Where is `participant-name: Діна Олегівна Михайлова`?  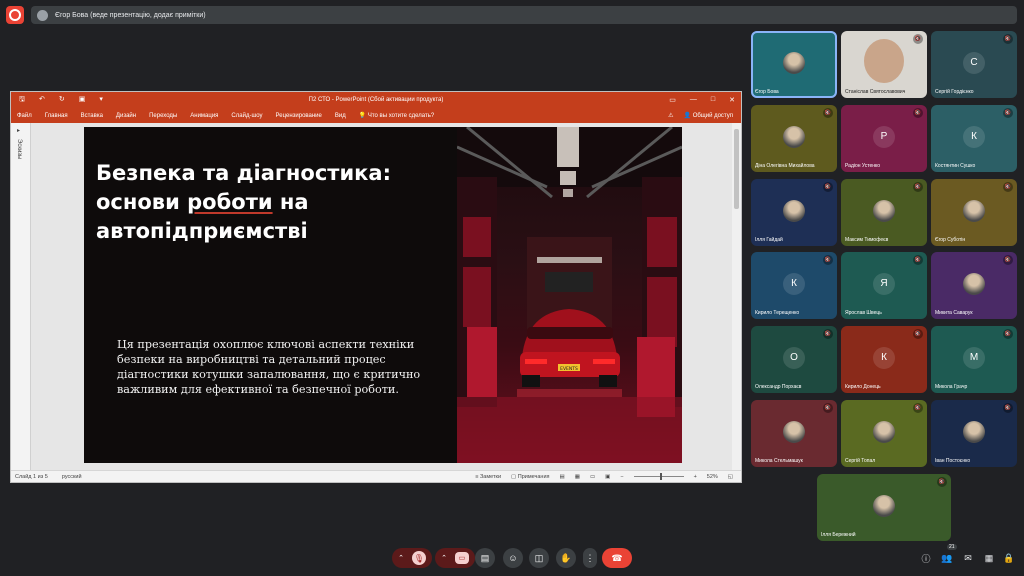 participant-name: Діна Олегівна Михайлова is located at coordinates (785, 166).